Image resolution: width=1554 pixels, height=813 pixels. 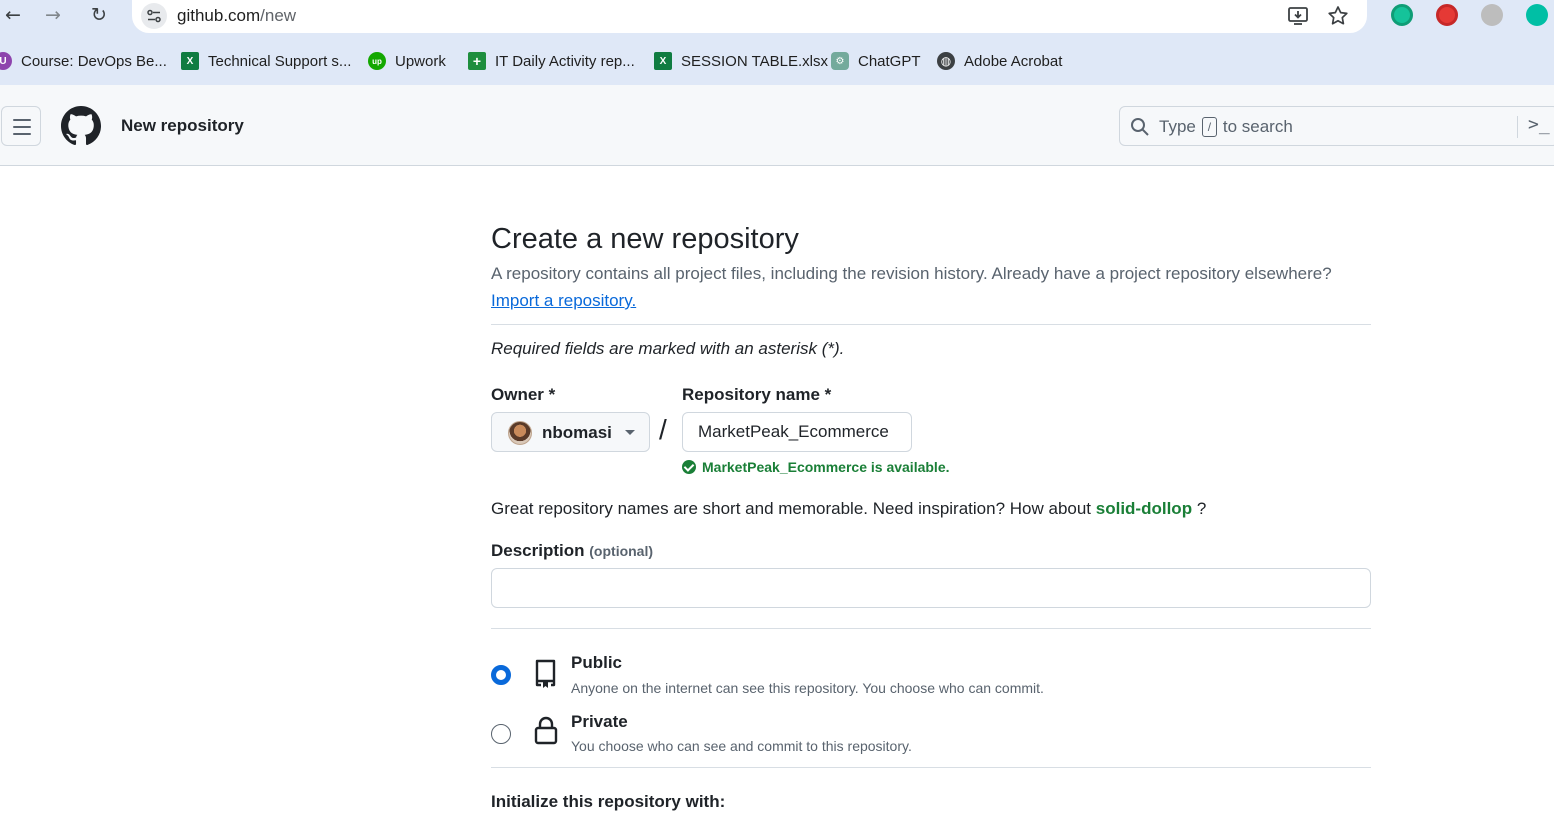 I want to click on availability-message: MarketPeak_Ecommerce is available., so click(x=816, y=467).